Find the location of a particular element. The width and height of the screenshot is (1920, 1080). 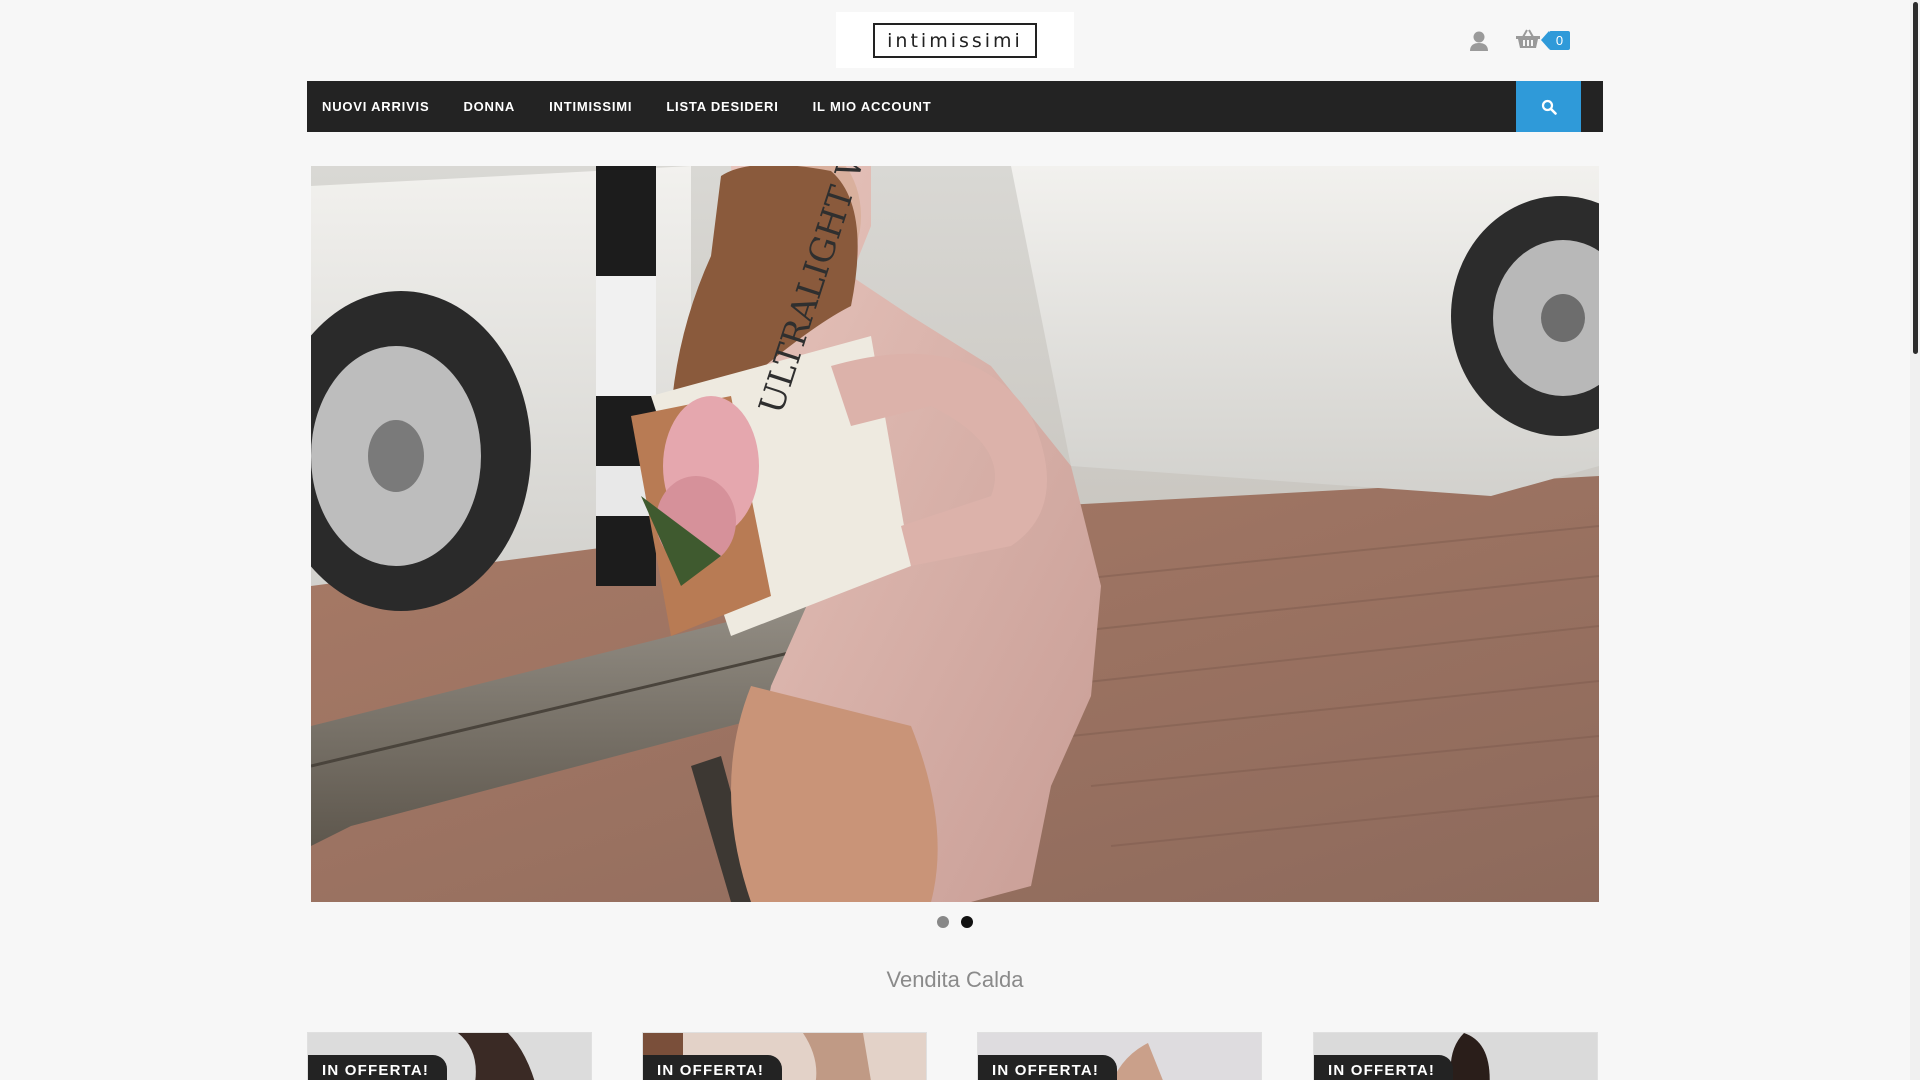

basket-icon is located at coordinates (1528, 39).